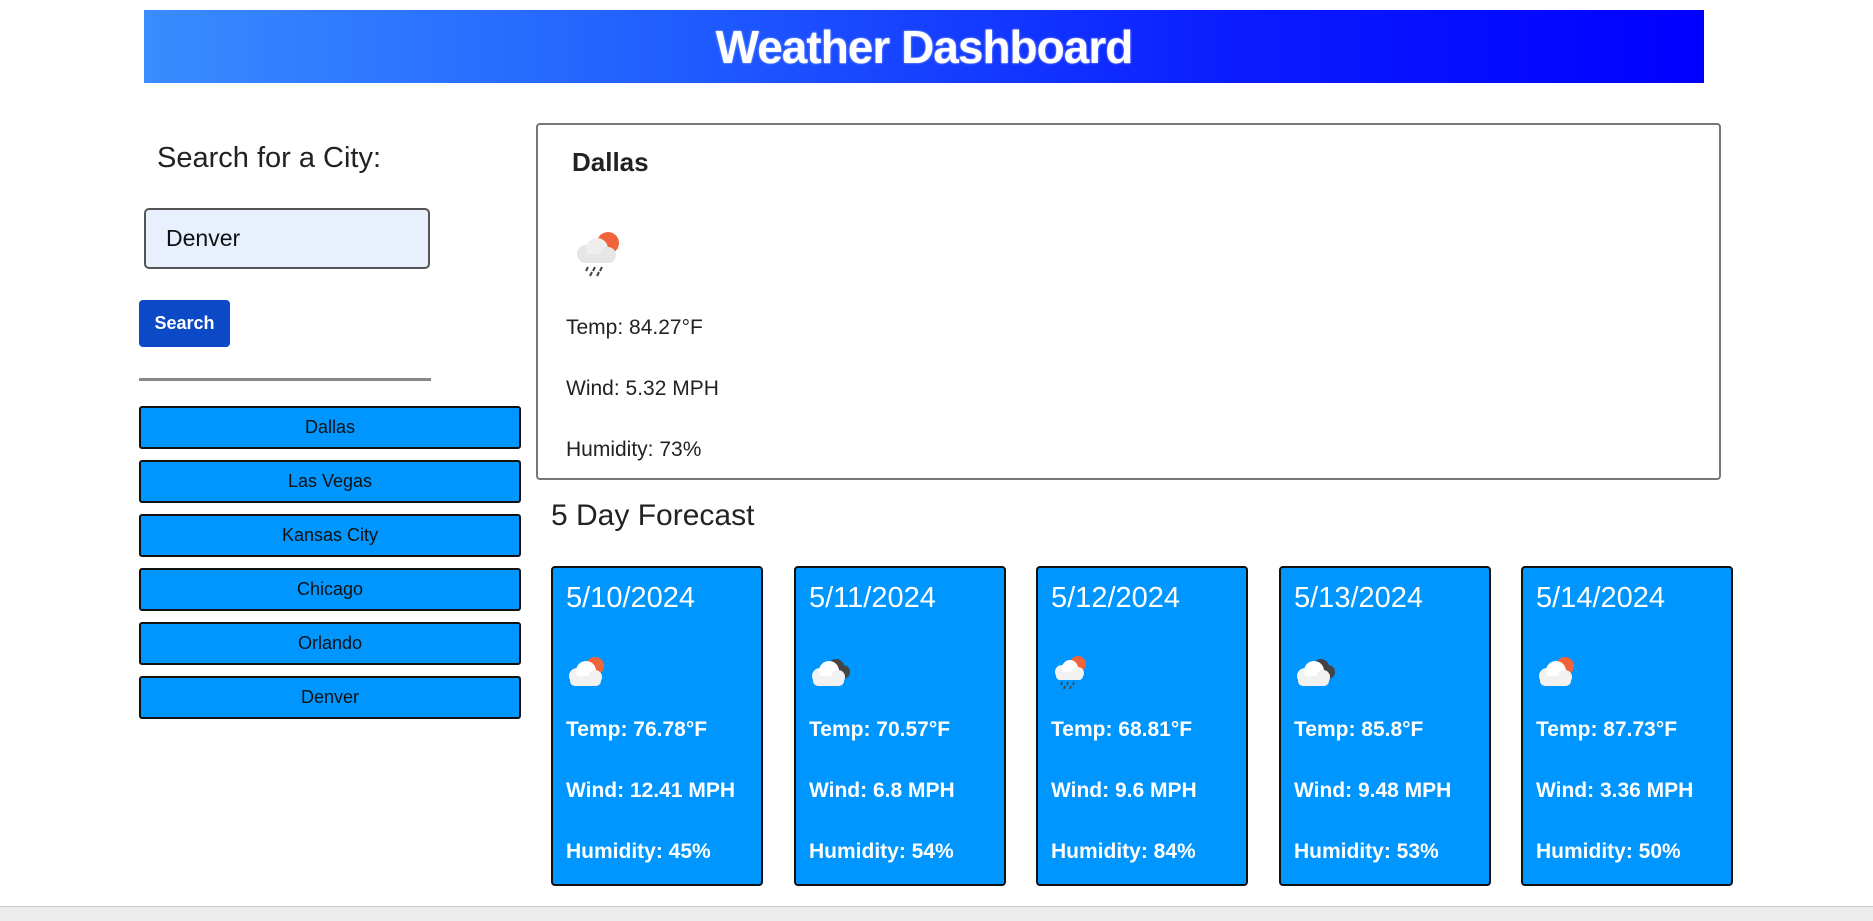 This screenshot has height=921, width=1873. Describe the element at coordinates (330, 481) in the screenshot. I see `history-button-las-vegas: Las Vegas` at that location.